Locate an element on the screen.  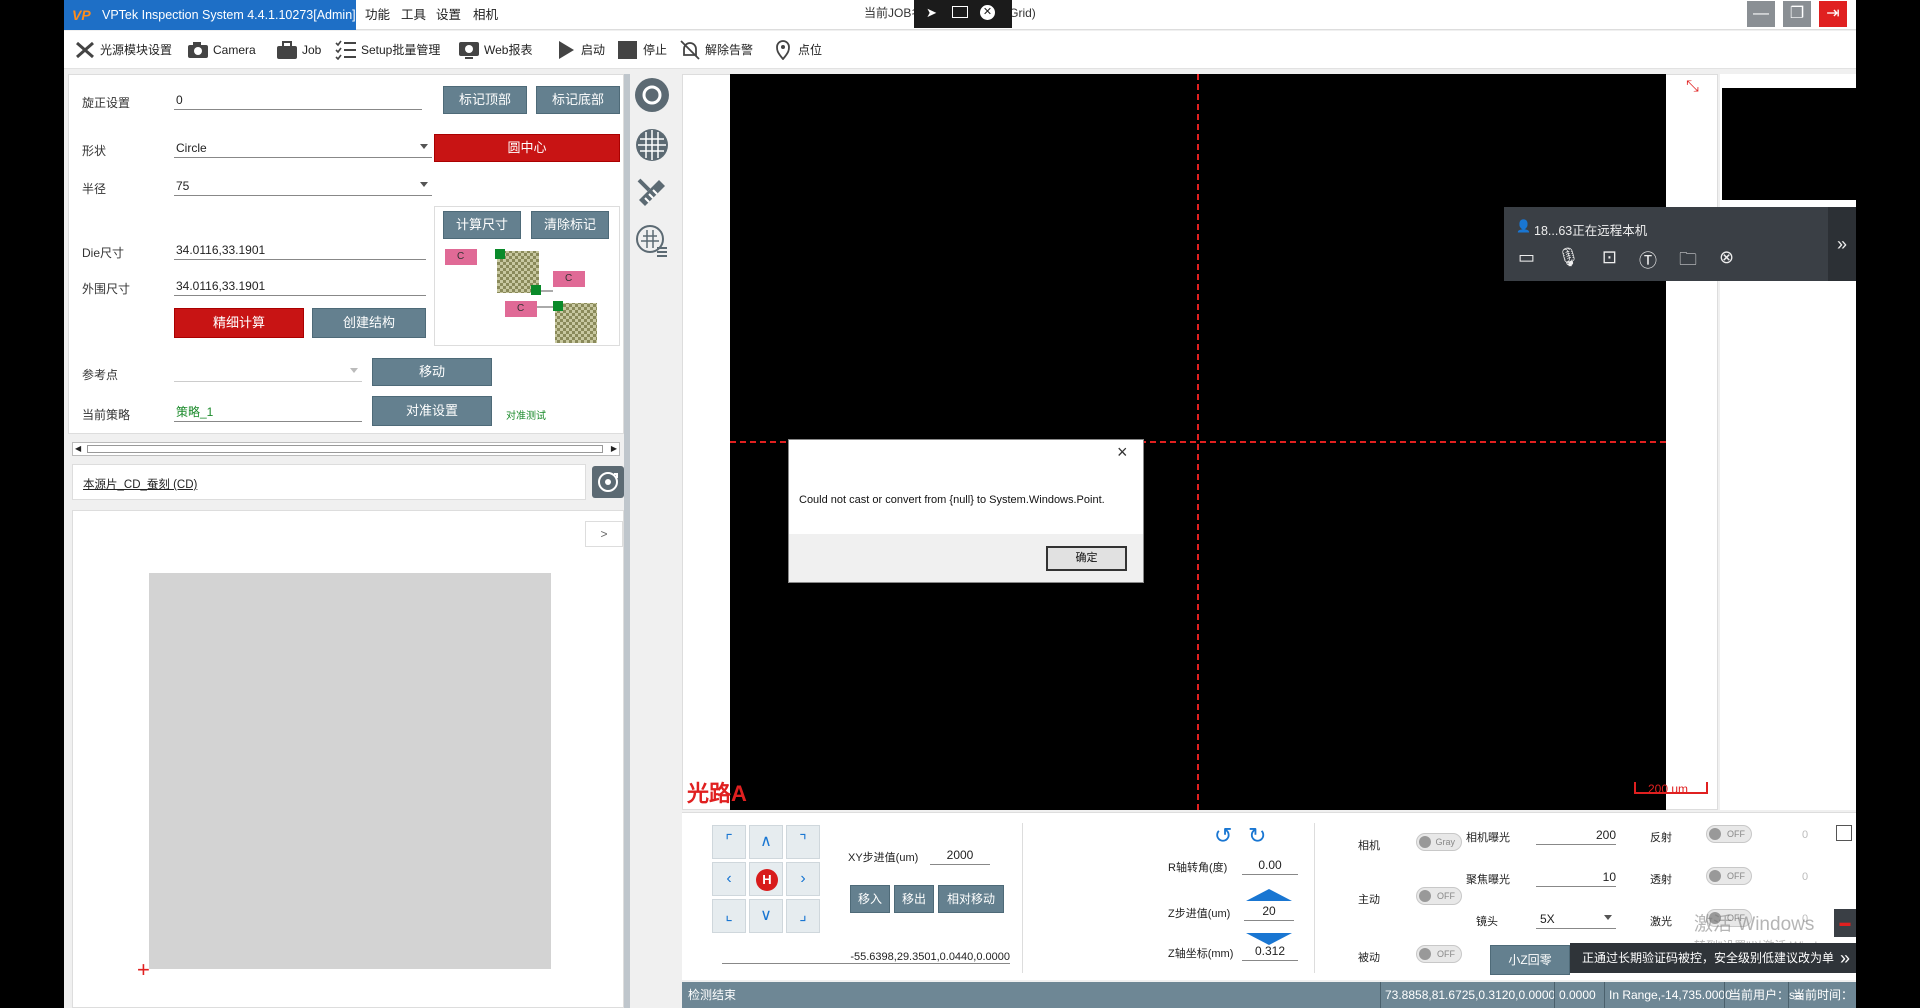
horizontal-scrollbar: ◀ ▶ is located at coordinates (346, 449).